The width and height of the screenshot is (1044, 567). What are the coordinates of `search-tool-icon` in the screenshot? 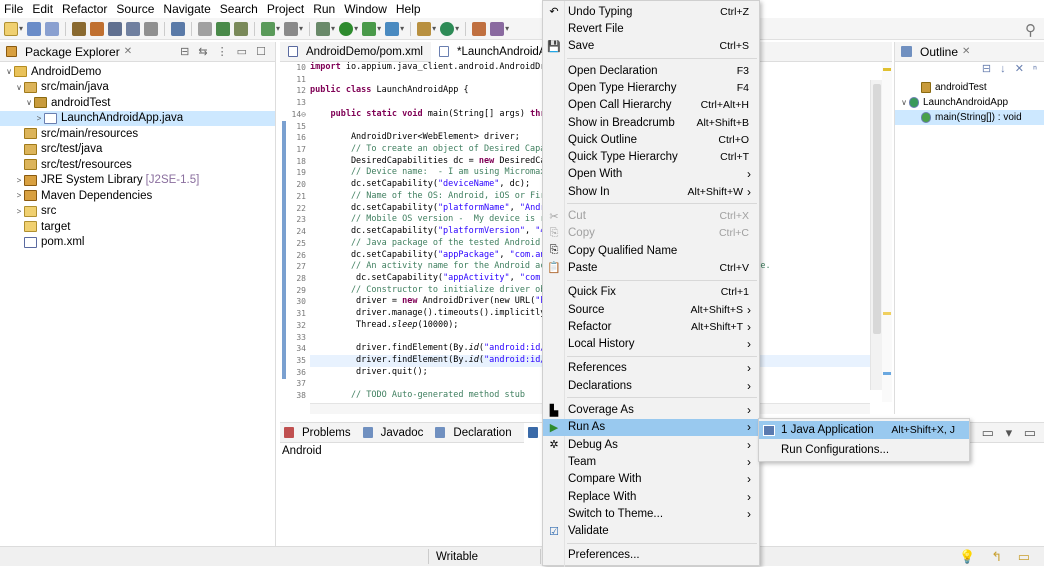 It's located at (497, 28).